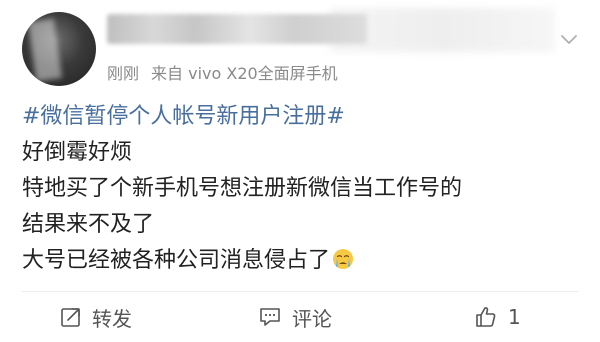 The image size is (600, 342). What do you see at coordinates (237, 29) in the screenshot?
I see `username-blurred` at bounding box center [237, 29].